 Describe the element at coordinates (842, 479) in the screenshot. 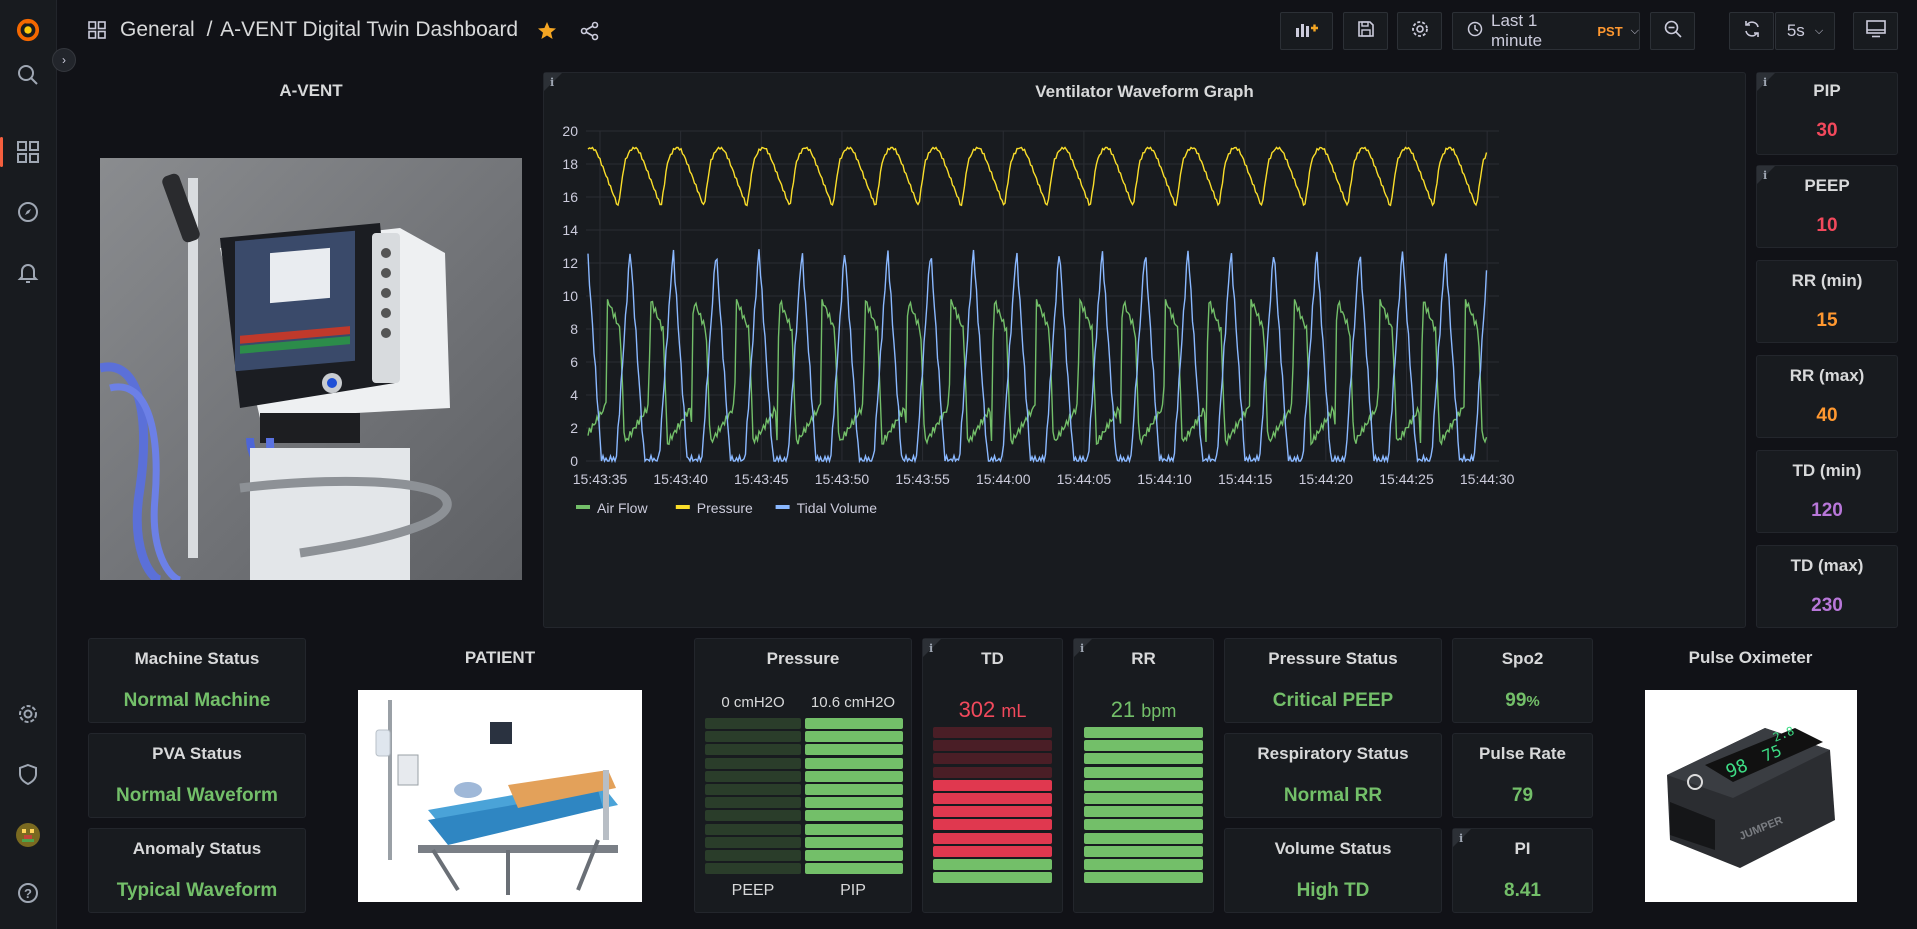

I see `x-tick-label: 15:43:50` at that location.